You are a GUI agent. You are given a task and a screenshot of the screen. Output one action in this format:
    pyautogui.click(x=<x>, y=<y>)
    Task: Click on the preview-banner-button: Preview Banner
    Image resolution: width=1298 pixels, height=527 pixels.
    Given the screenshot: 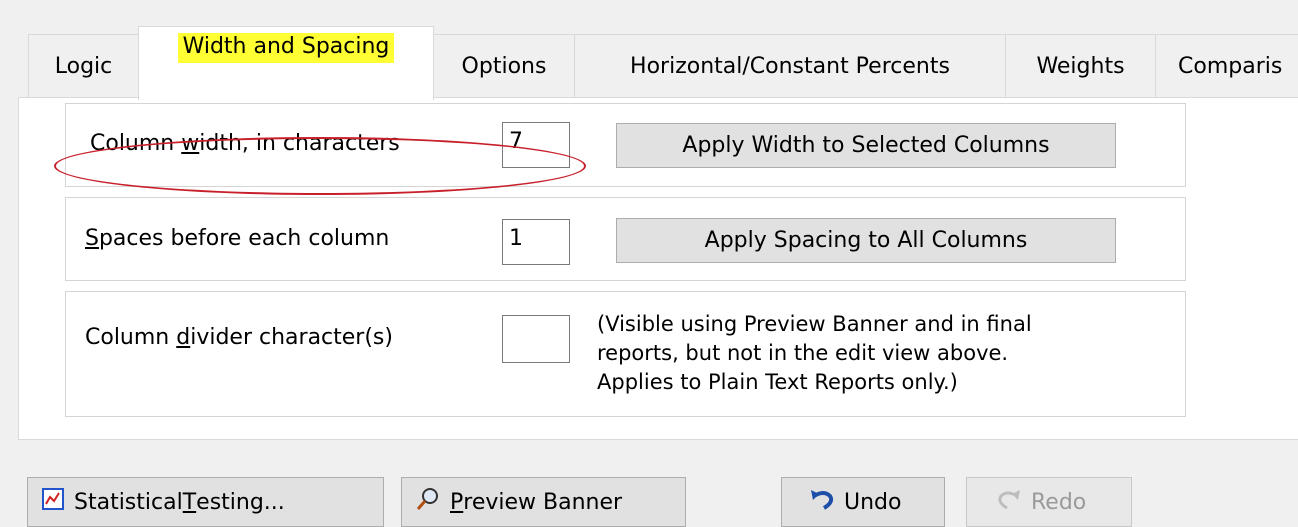 What is the action you would take?
    pyautogui.click(x=543, y=502)
    